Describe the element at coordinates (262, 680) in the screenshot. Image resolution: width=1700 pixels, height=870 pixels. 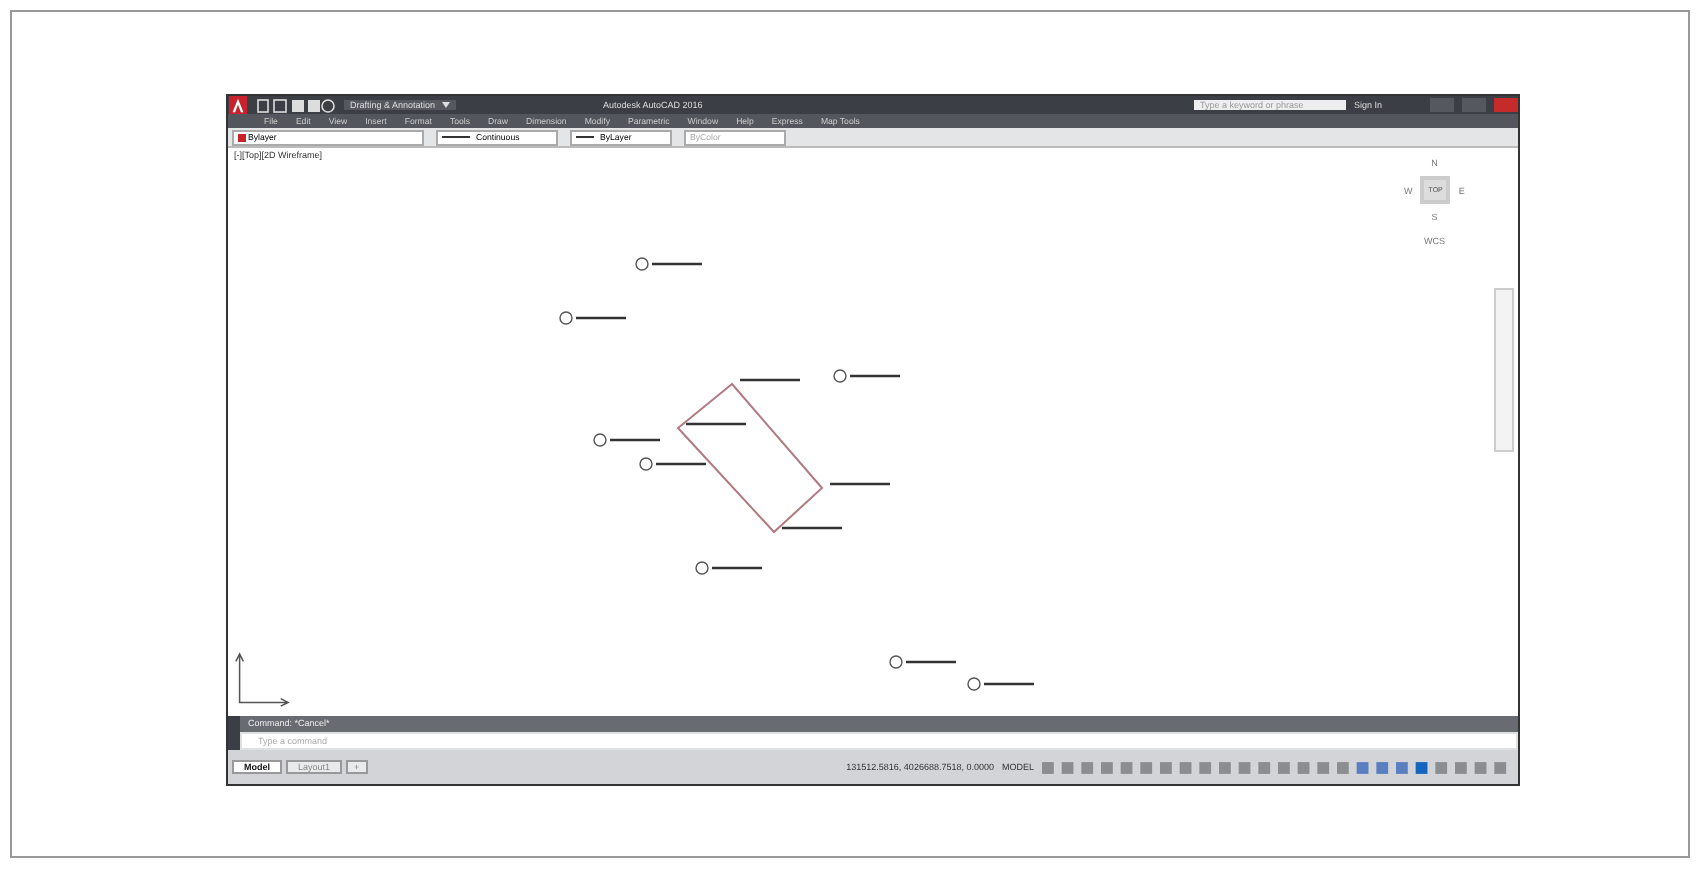
I see `ucs-axes-icon` at that location.